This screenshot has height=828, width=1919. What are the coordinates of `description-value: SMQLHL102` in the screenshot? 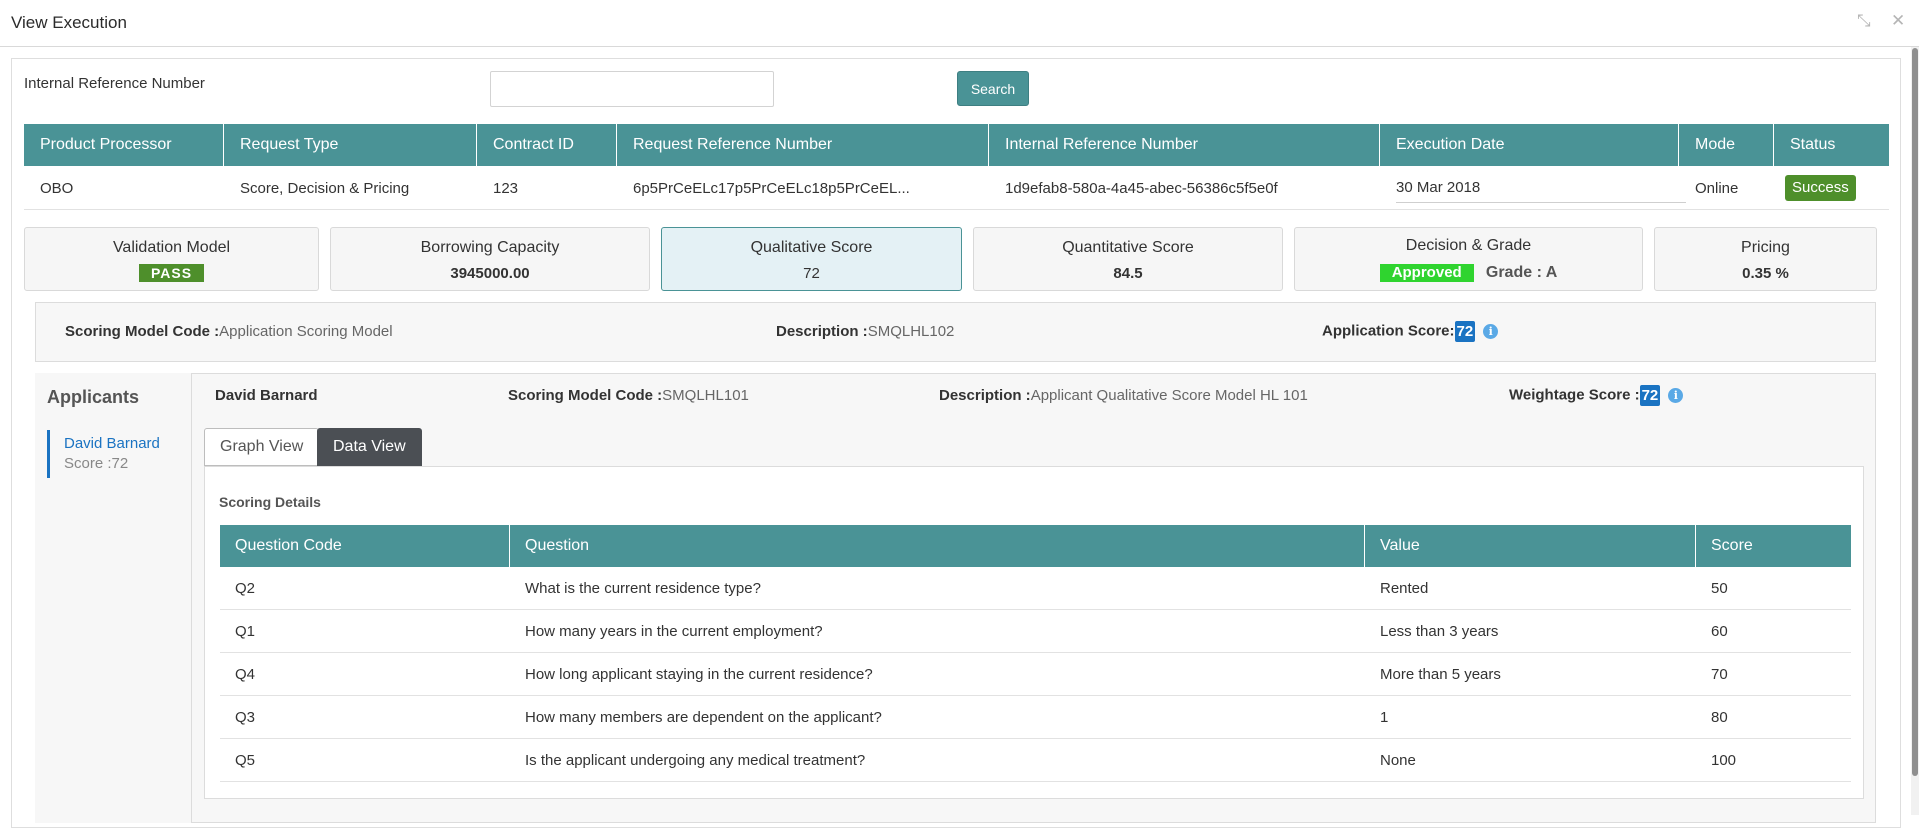 It's located at (911, 331).